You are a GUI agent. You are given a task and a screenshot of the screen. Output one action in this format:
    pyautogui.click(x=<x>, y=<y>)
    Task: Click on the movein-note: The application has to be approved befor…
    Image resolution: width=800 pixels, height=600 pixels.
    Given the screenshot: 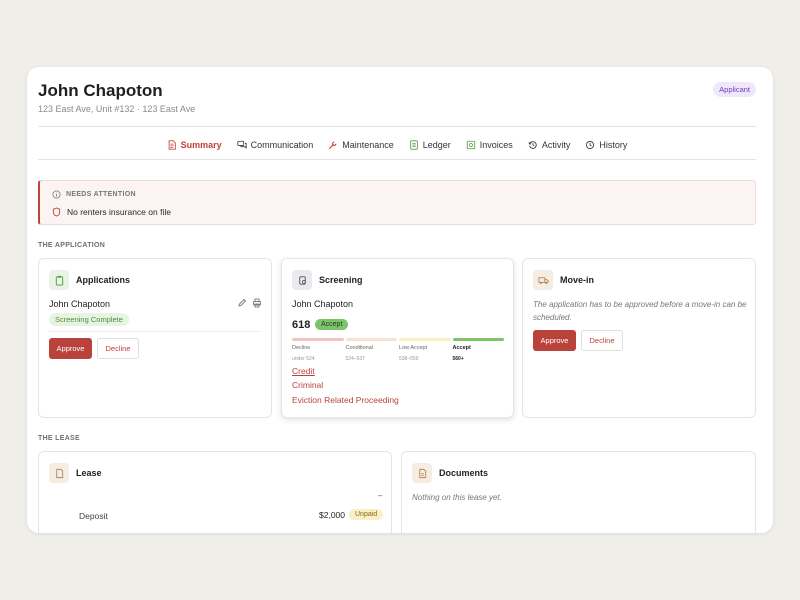 What is the action you would take?
    pyautogui.click(x=640, y=311)
    